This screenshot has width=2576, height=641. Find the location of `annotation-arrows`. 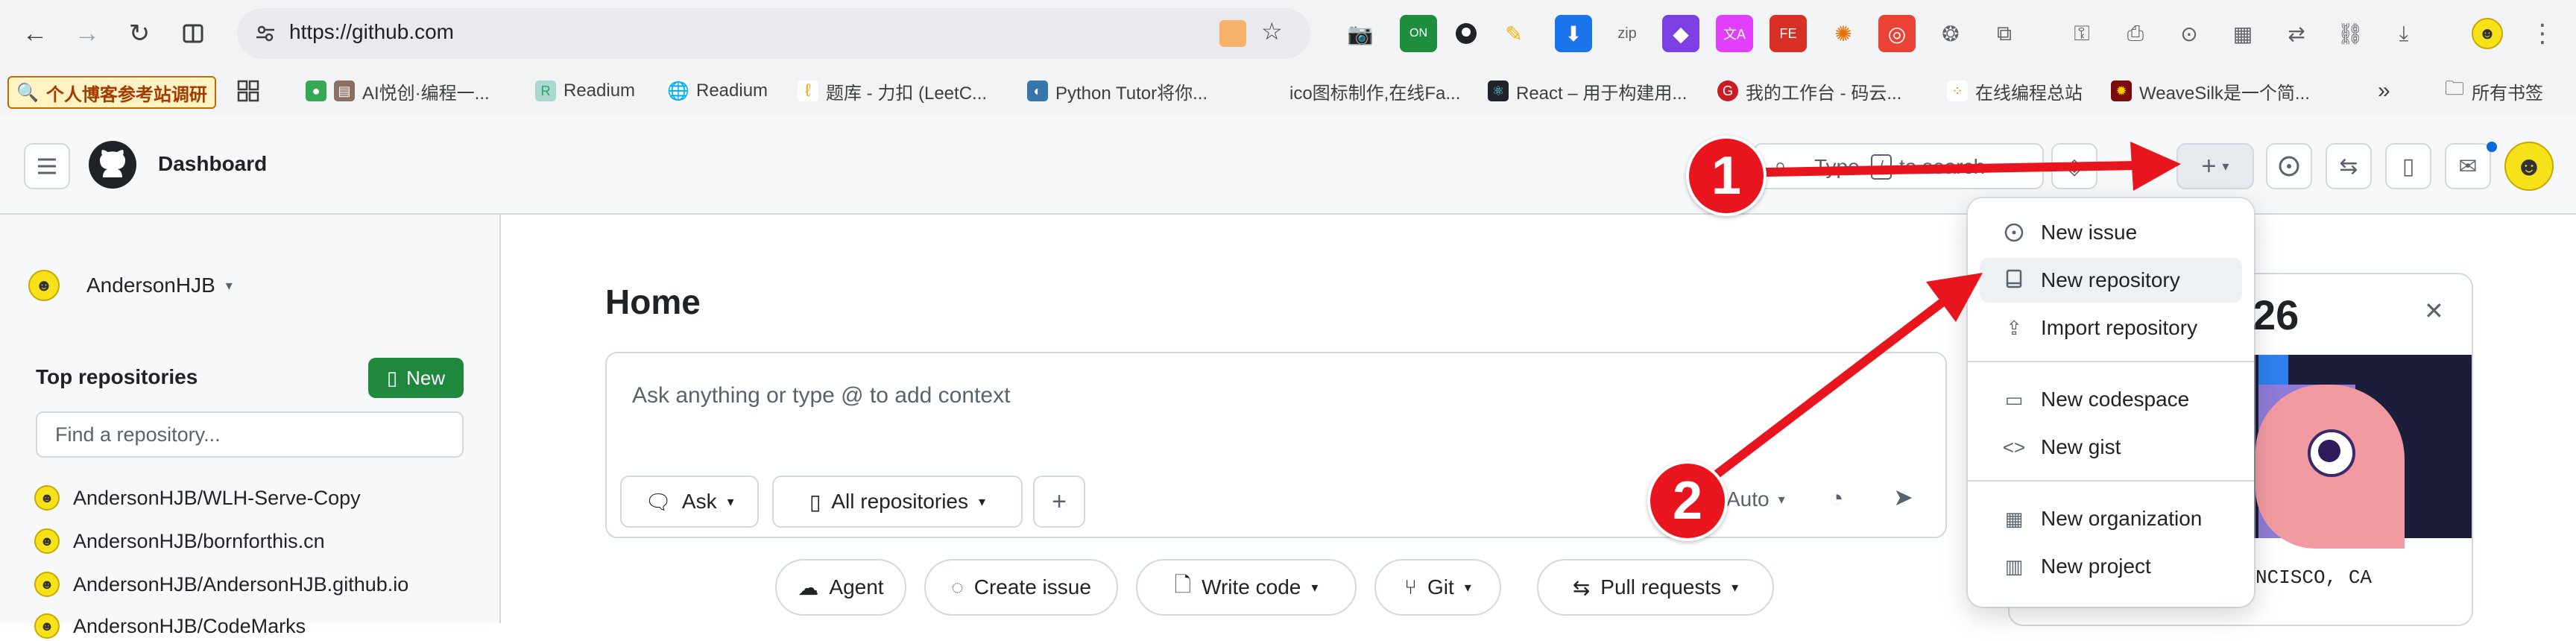

annotation-arrows is located at coordinates (1938, 317).